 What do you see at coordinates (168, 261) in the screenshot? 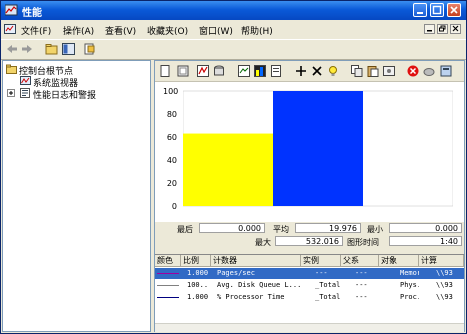
I see `column-header-color: 颜色` at bounding box center [168, 261].